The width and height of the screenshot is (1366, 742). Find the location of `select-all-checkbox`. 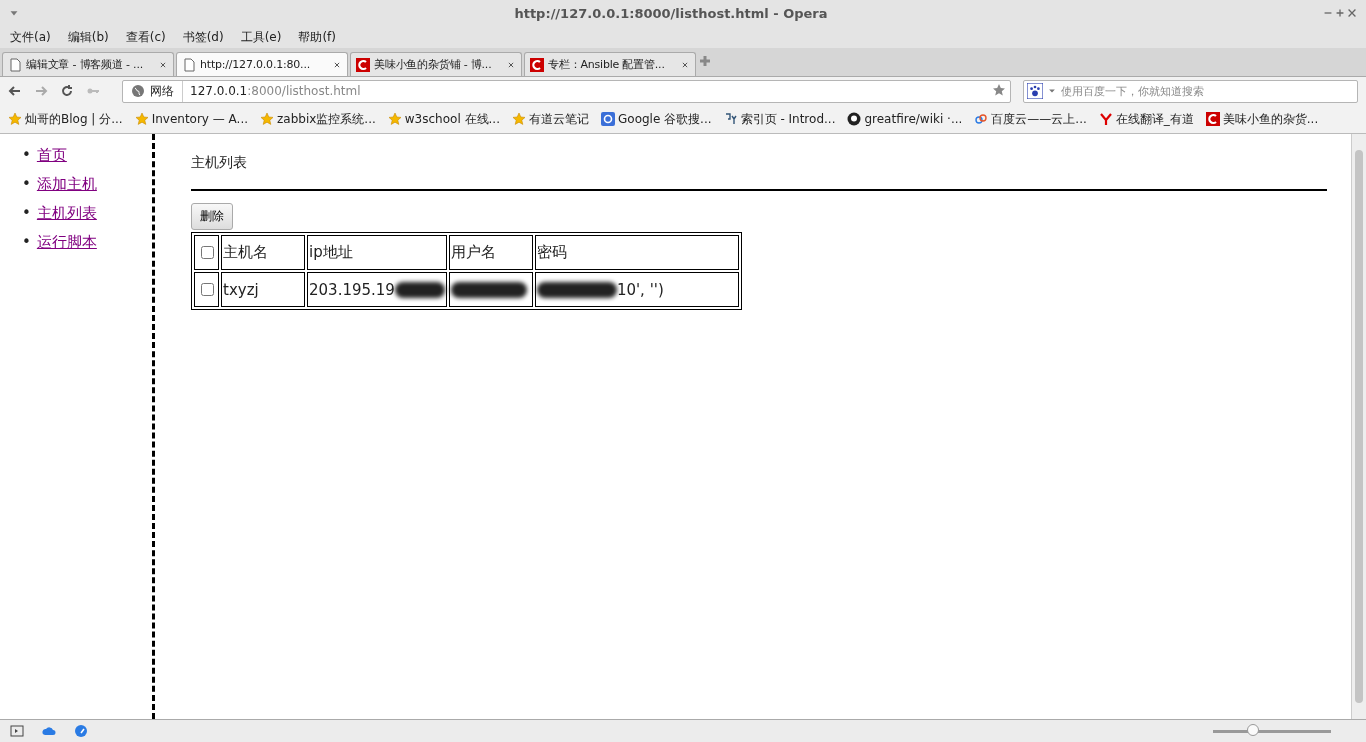

select-all-checkbox is located at coordinates (207, 252).